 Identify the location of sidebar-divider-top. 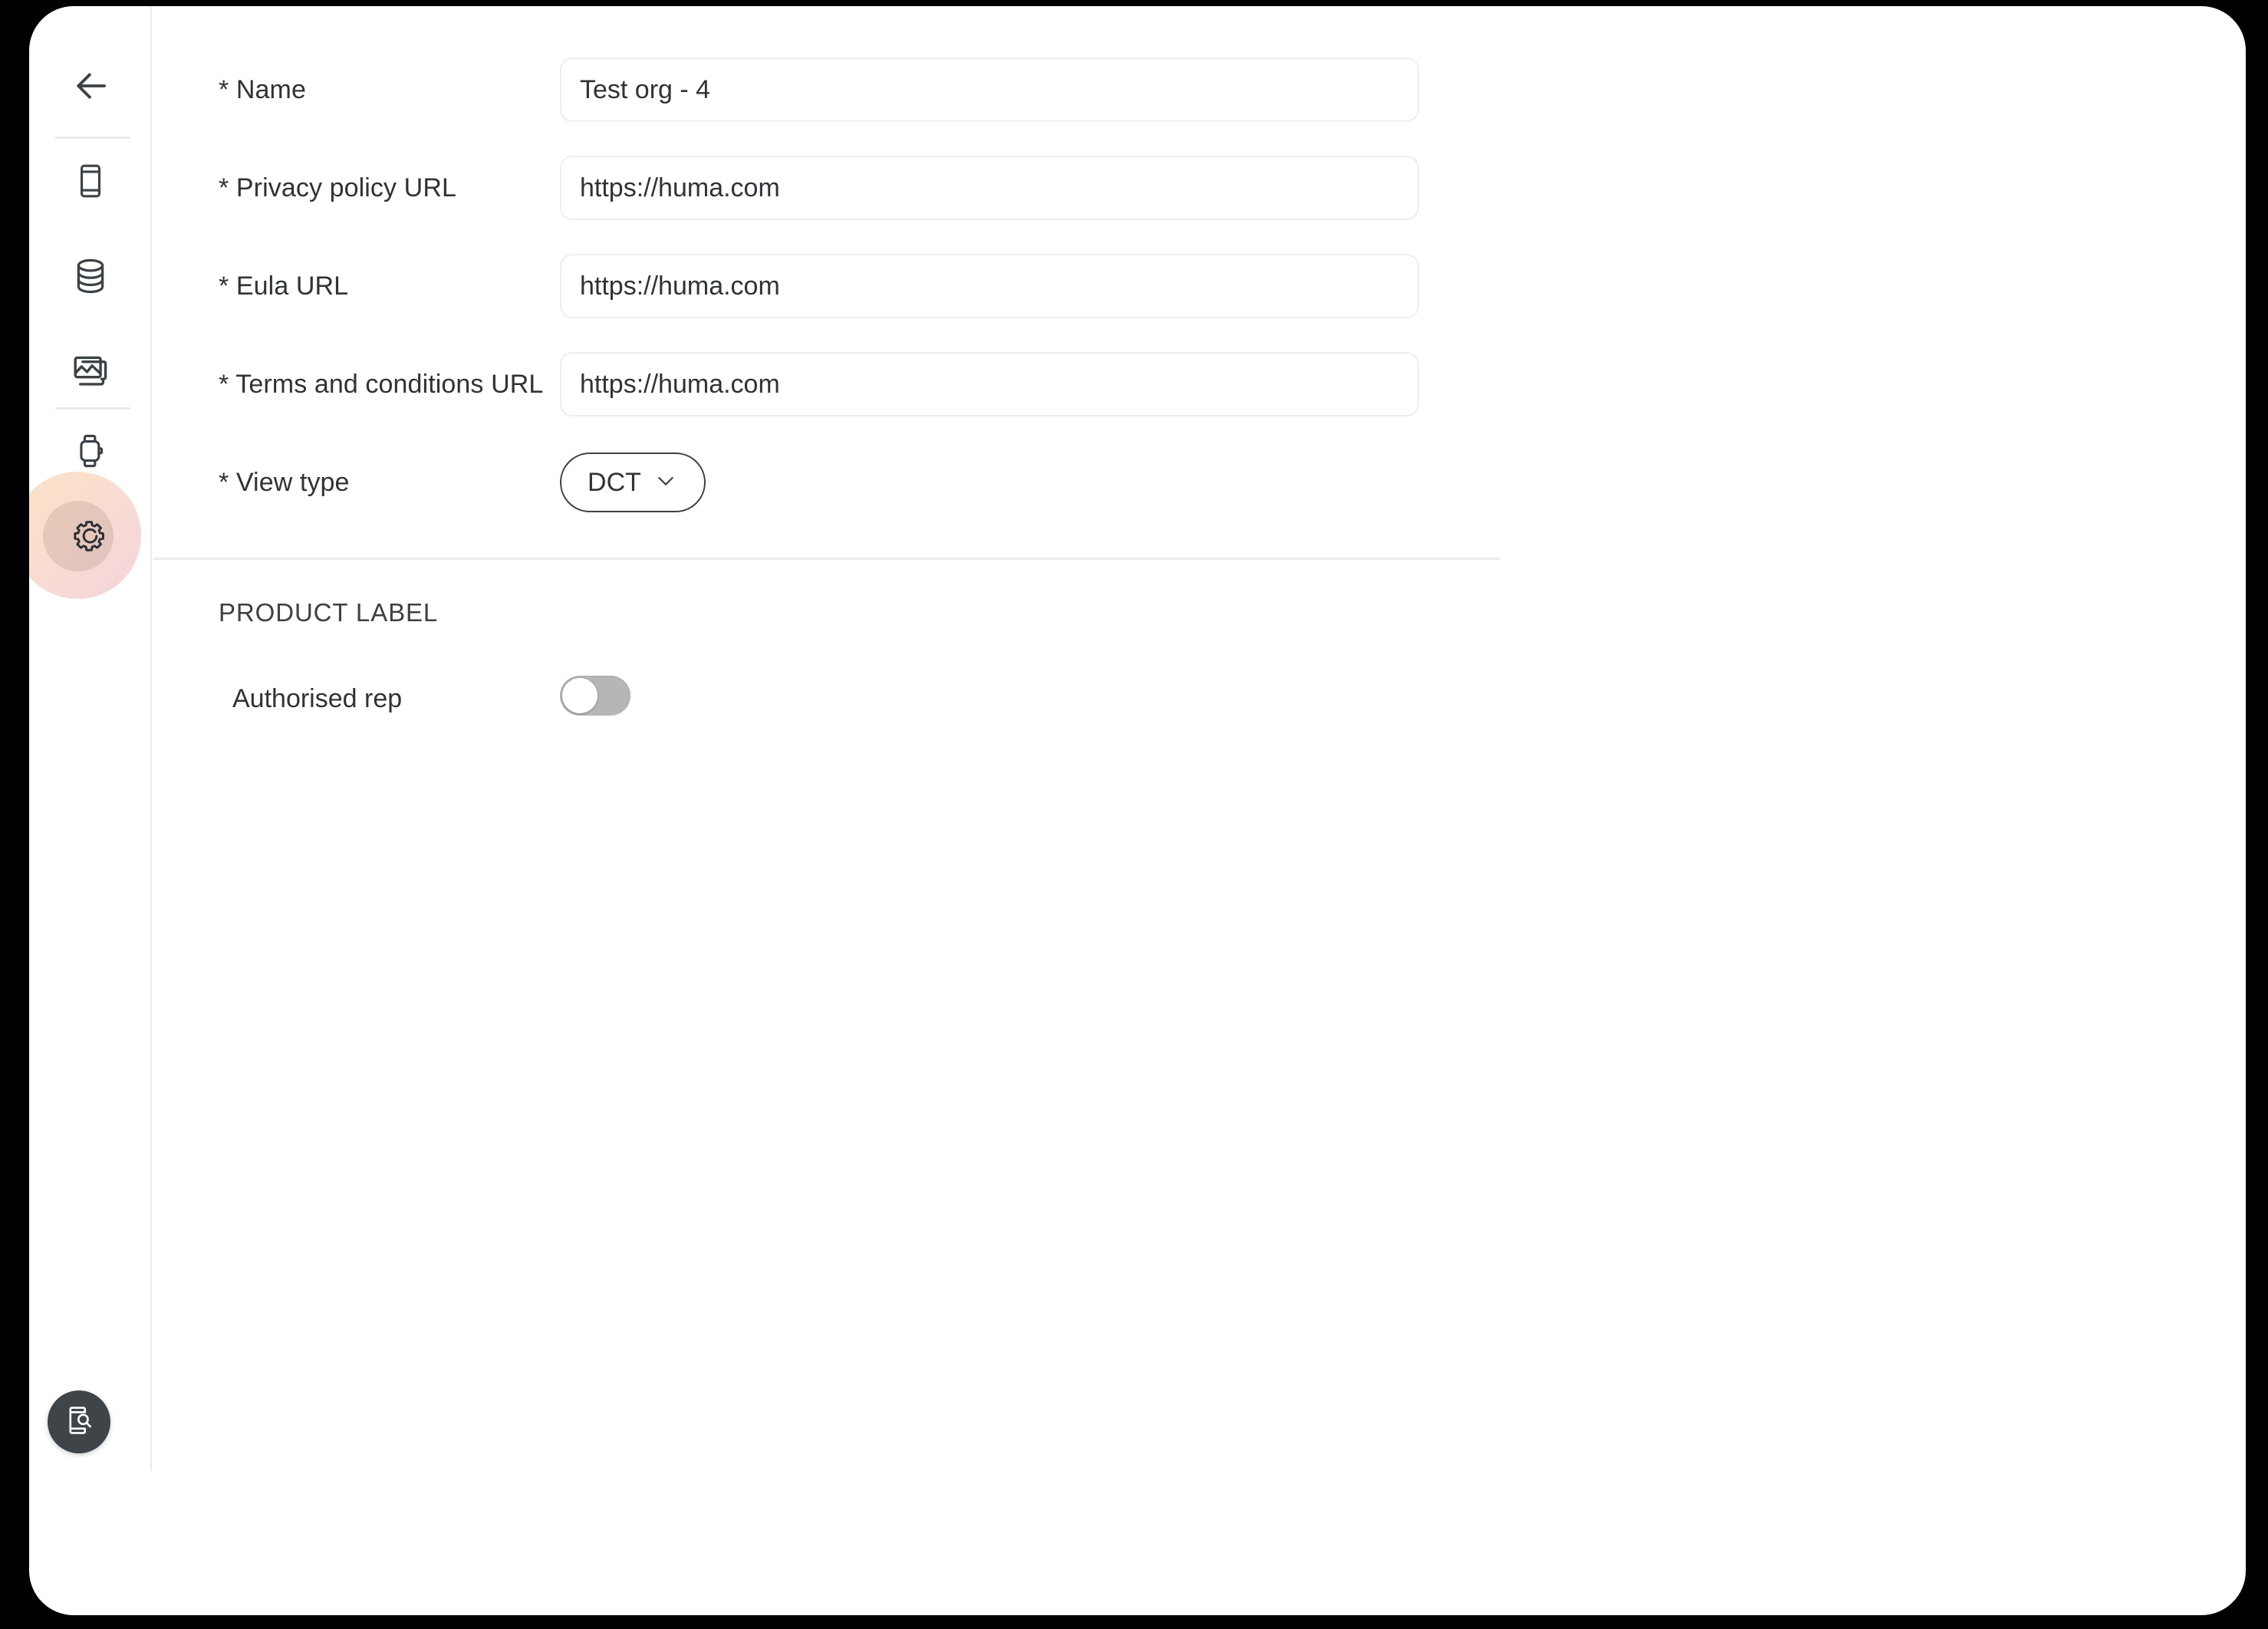
(93, 138).